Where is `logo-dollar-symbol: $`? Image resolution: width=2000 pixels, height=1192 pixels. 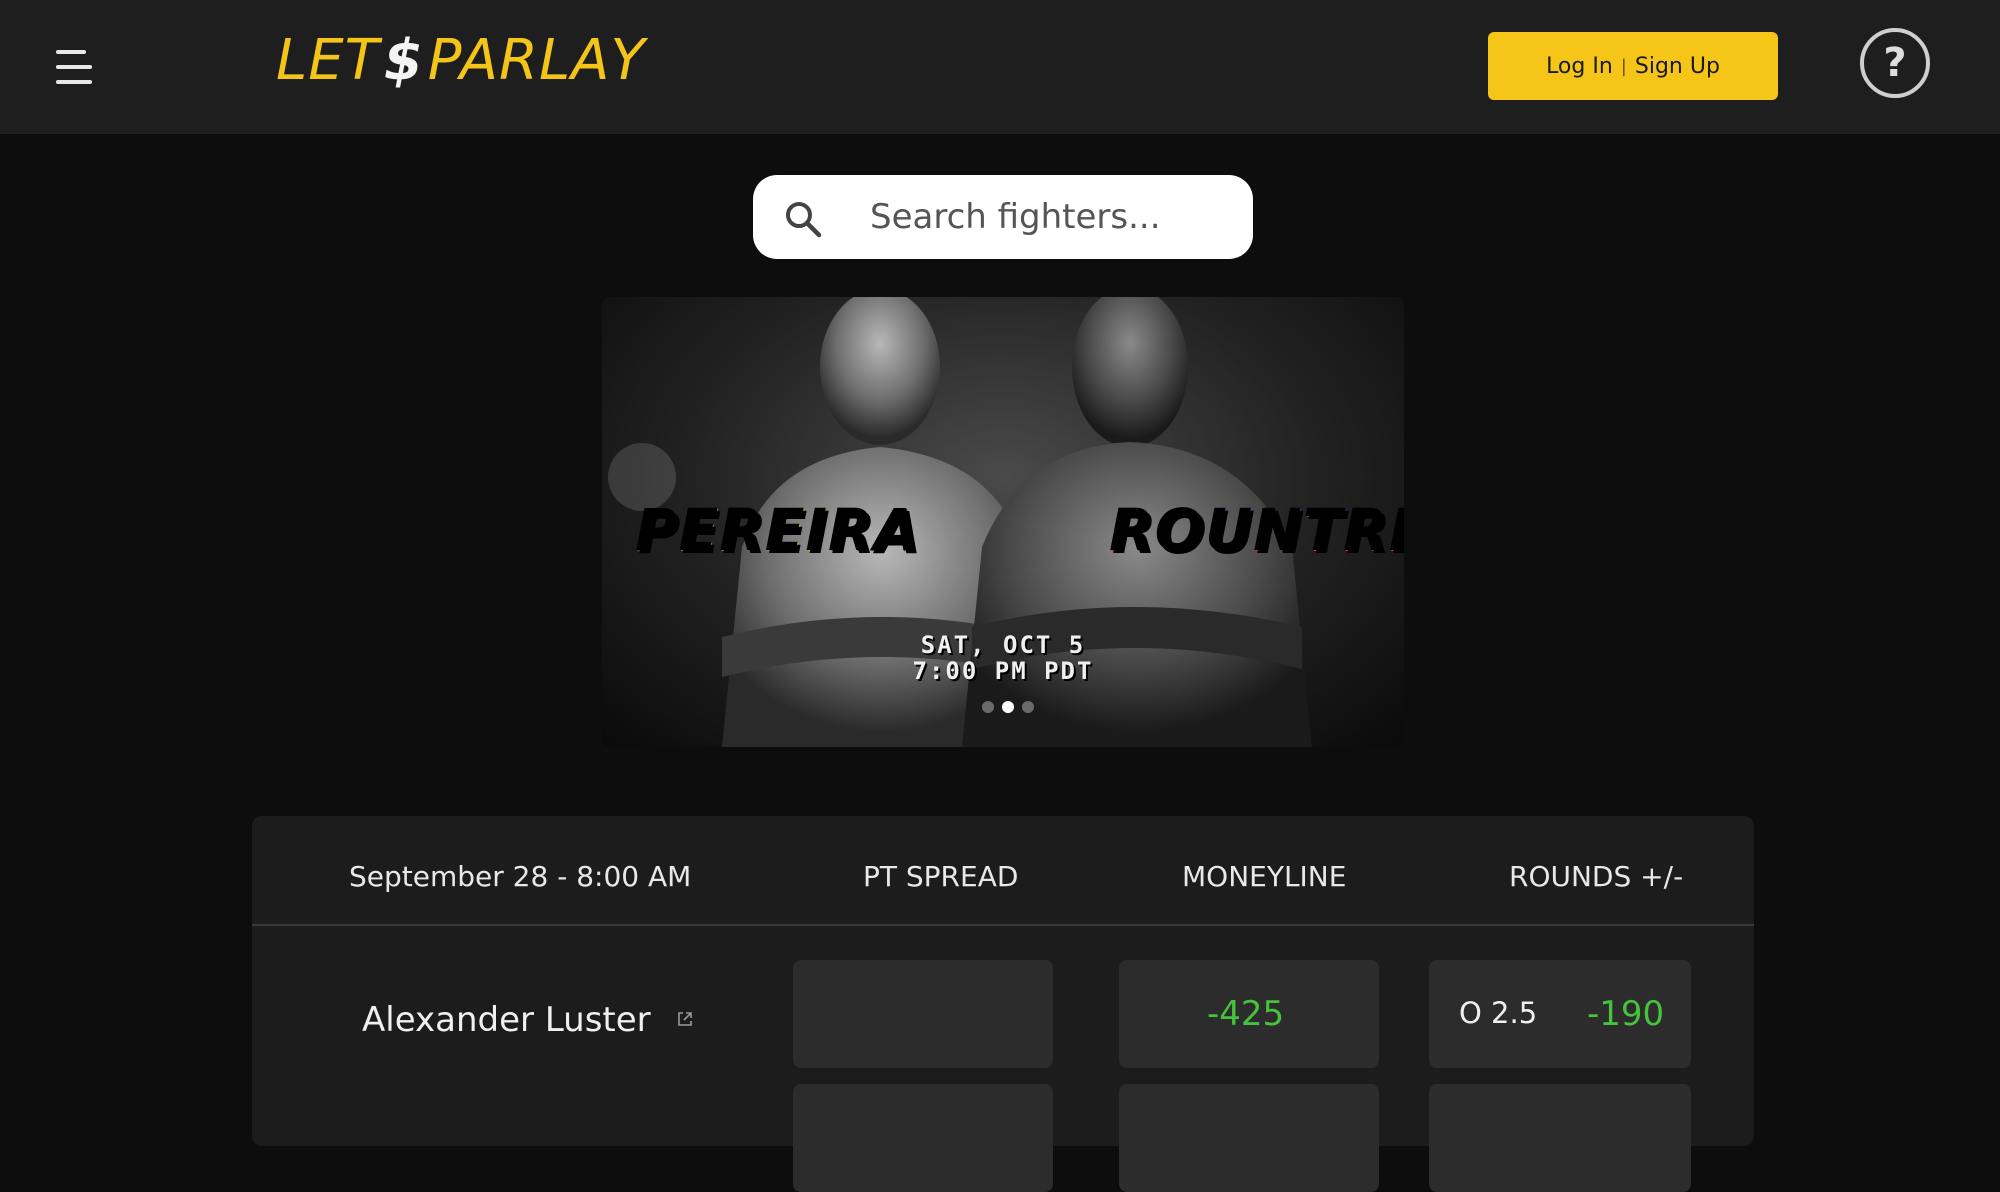
logo-dollar-symbol: $ is located at coordinates (403, 60).